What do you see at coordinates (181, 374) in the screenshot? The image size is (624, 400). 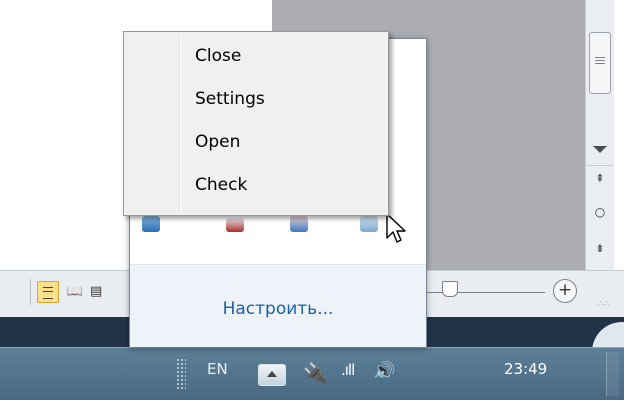 I see `taskbar-grip-icon` at bounding box center [181, 374].